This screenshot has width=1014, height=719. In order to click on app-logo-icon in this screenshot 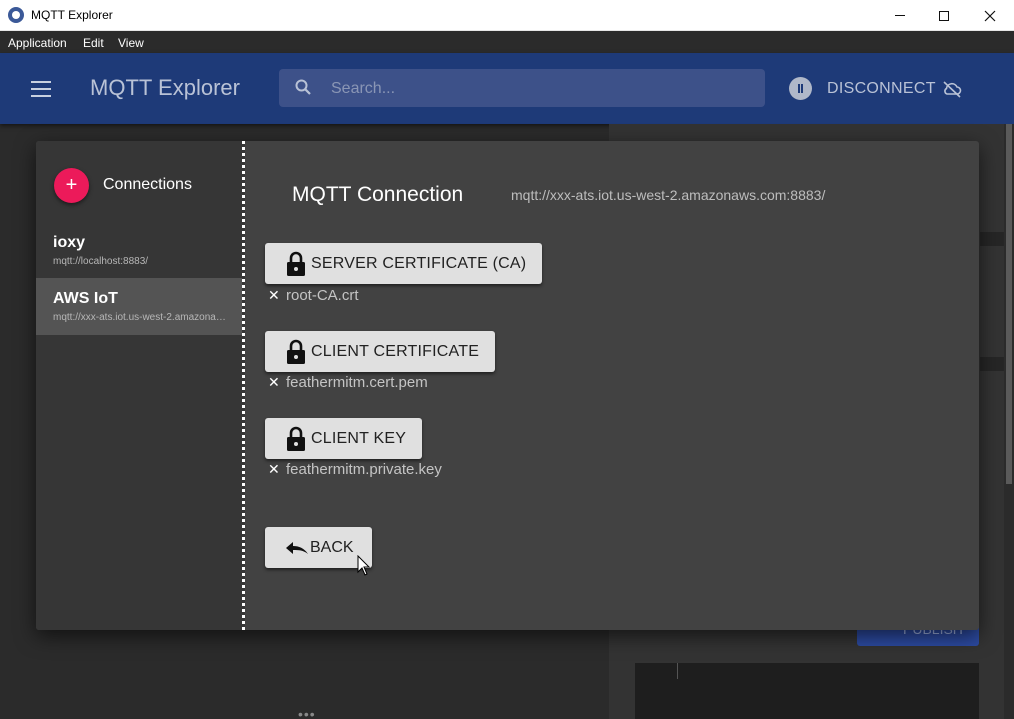, I will do `click(16, 15)`.